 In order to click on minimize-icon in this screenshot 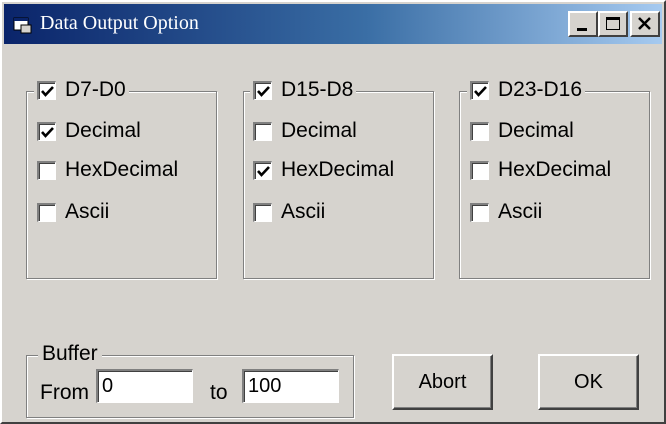, I will do `click(582, 29)`.